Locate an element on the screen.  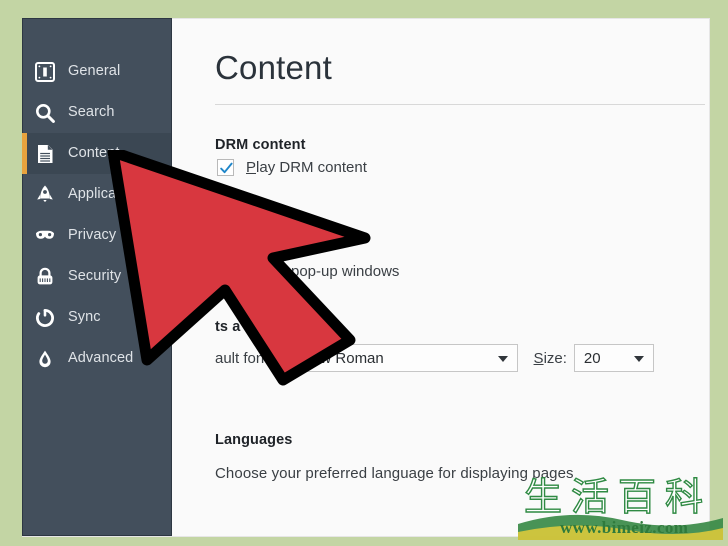
sidebar-item-advanced: Advanced is located at coordinates (97, 358).